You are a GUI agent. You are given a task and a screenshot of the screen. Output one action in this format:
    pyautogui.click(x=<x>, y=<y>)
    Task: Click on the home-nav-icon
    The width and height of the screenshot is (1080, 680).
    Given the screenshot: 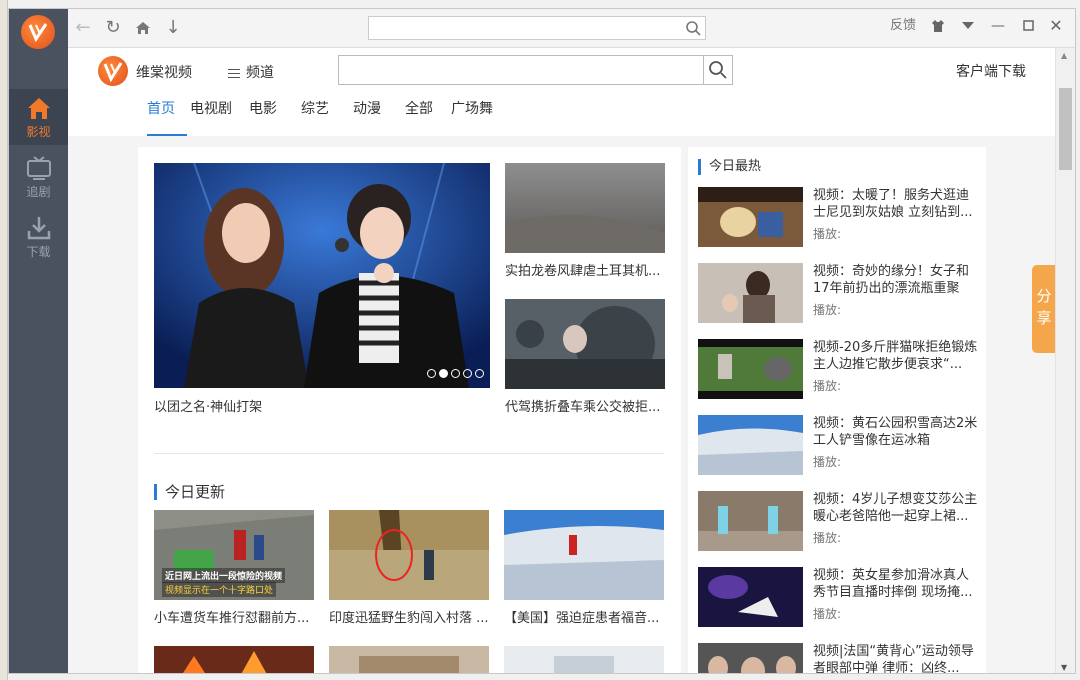 What is the action you would take?
    pyautogui.click(x=143, y=28)
    